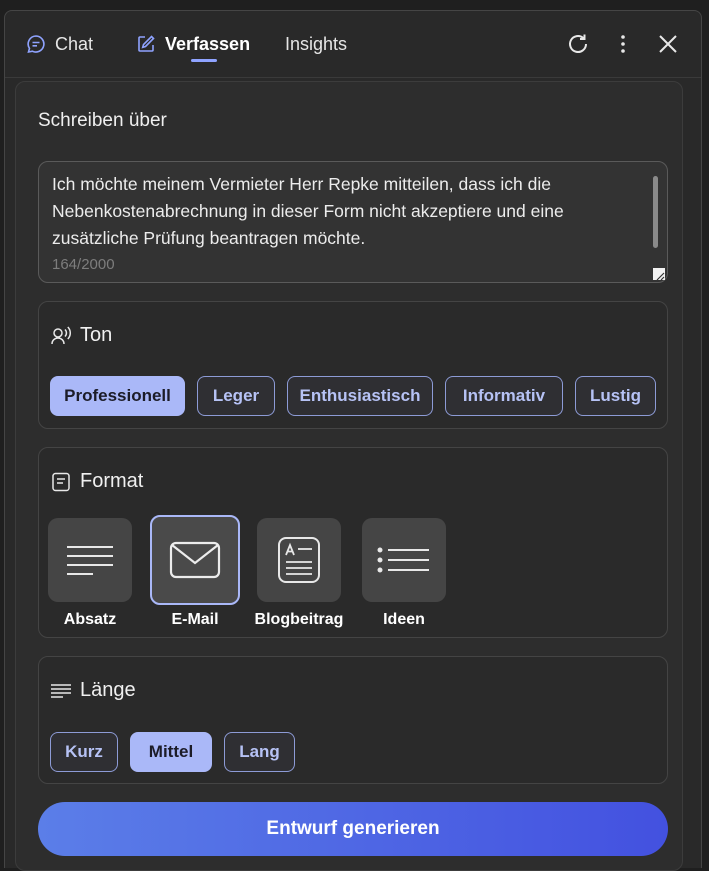 The height and width of the screenshot is (871, 709). What do you see at coordinates (299, 619) in the screenshot?
I see `format-option-label: Blogbeitrag` at bounding box center [299, 619].